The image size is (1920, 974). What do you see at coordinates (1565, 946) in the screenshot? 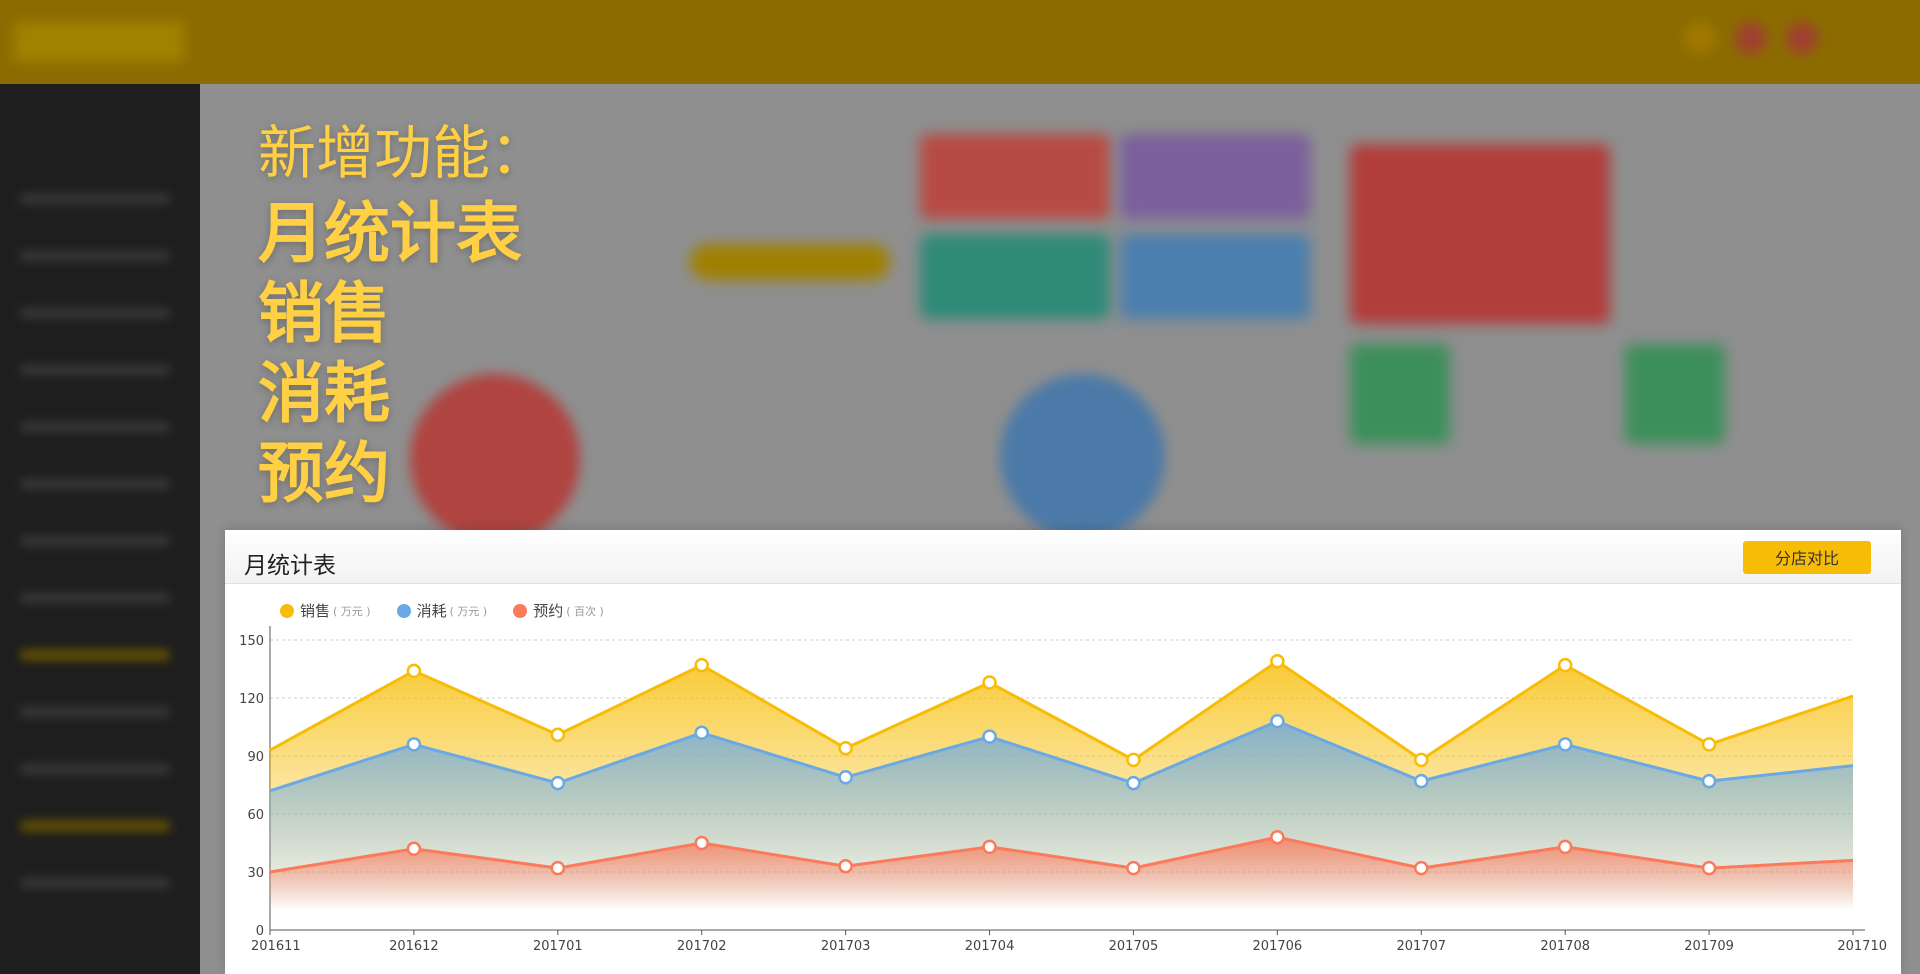
I see `x-tick-label: 201708` at bounding box center [1565, 946].